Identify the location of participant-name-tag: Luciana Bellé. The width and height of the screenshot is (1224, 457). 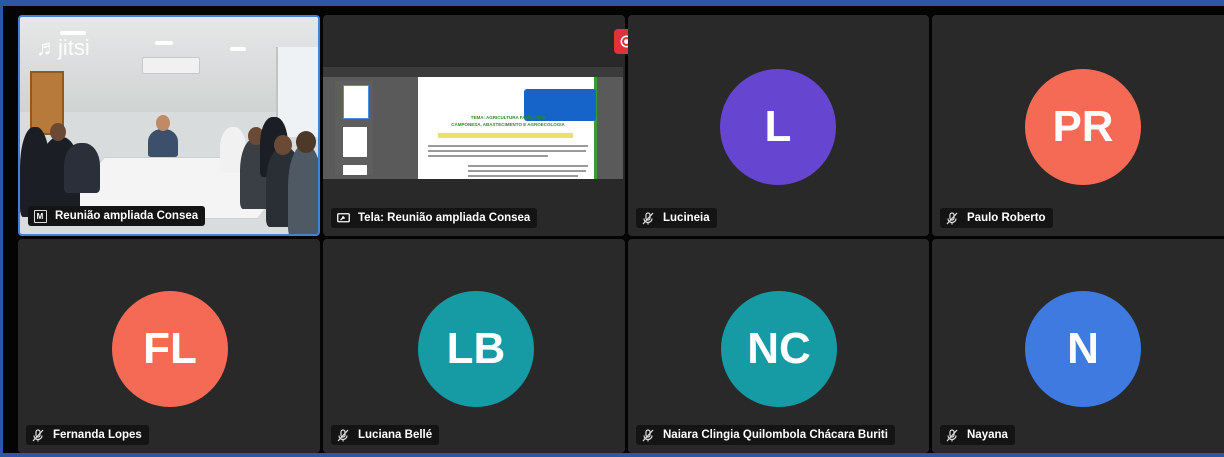
(385, 435).